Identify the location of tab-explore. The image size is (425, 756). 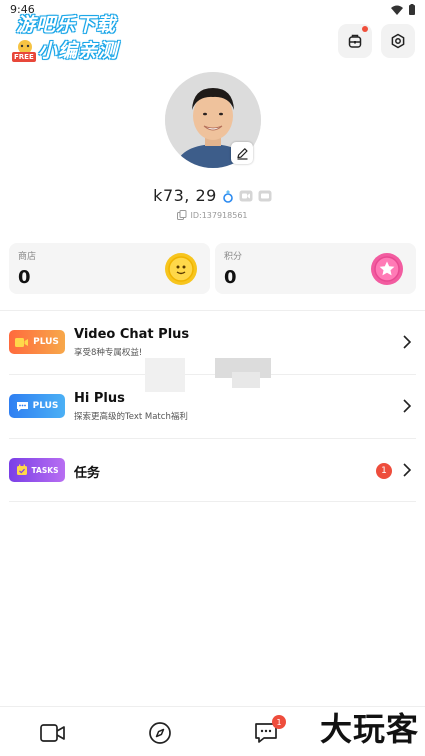
(160, 733).